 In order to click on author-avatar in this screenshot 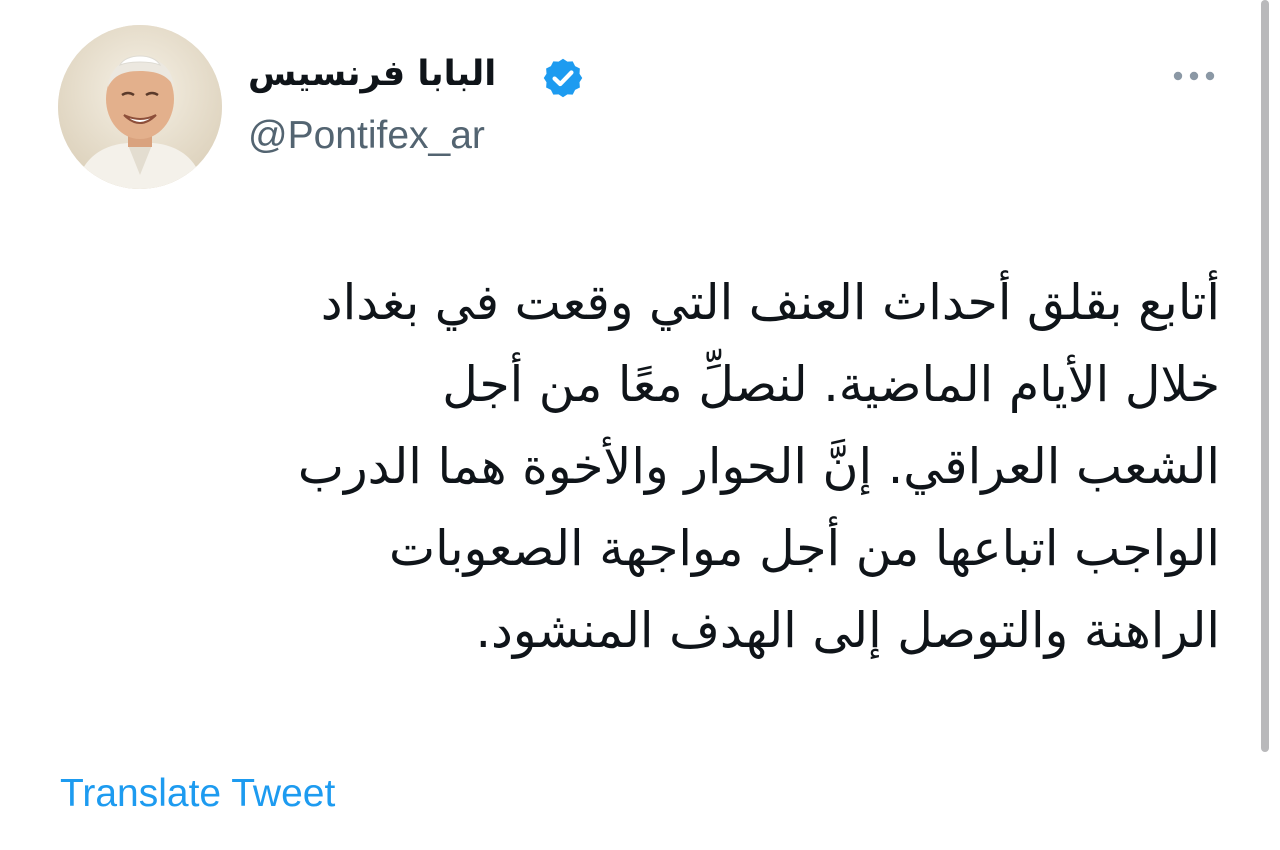, I will do `click(140, 107)`.